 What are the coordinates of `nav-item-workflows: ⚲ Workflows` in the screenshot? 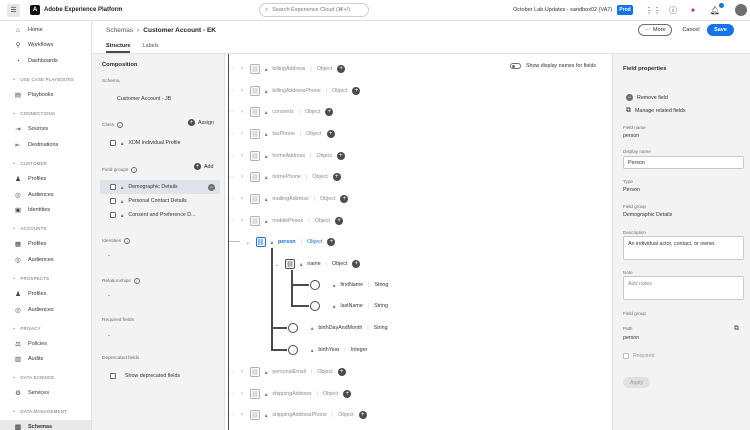 It's located at (45, 45).